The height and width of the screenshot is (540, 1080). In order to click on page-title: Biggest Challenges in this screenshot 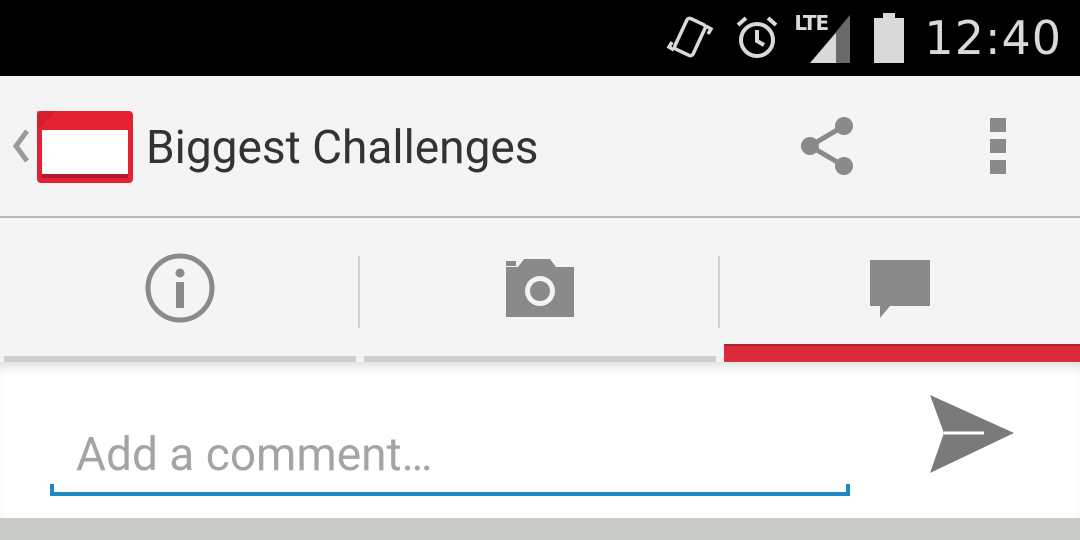, I will do `click(342, 148)`.